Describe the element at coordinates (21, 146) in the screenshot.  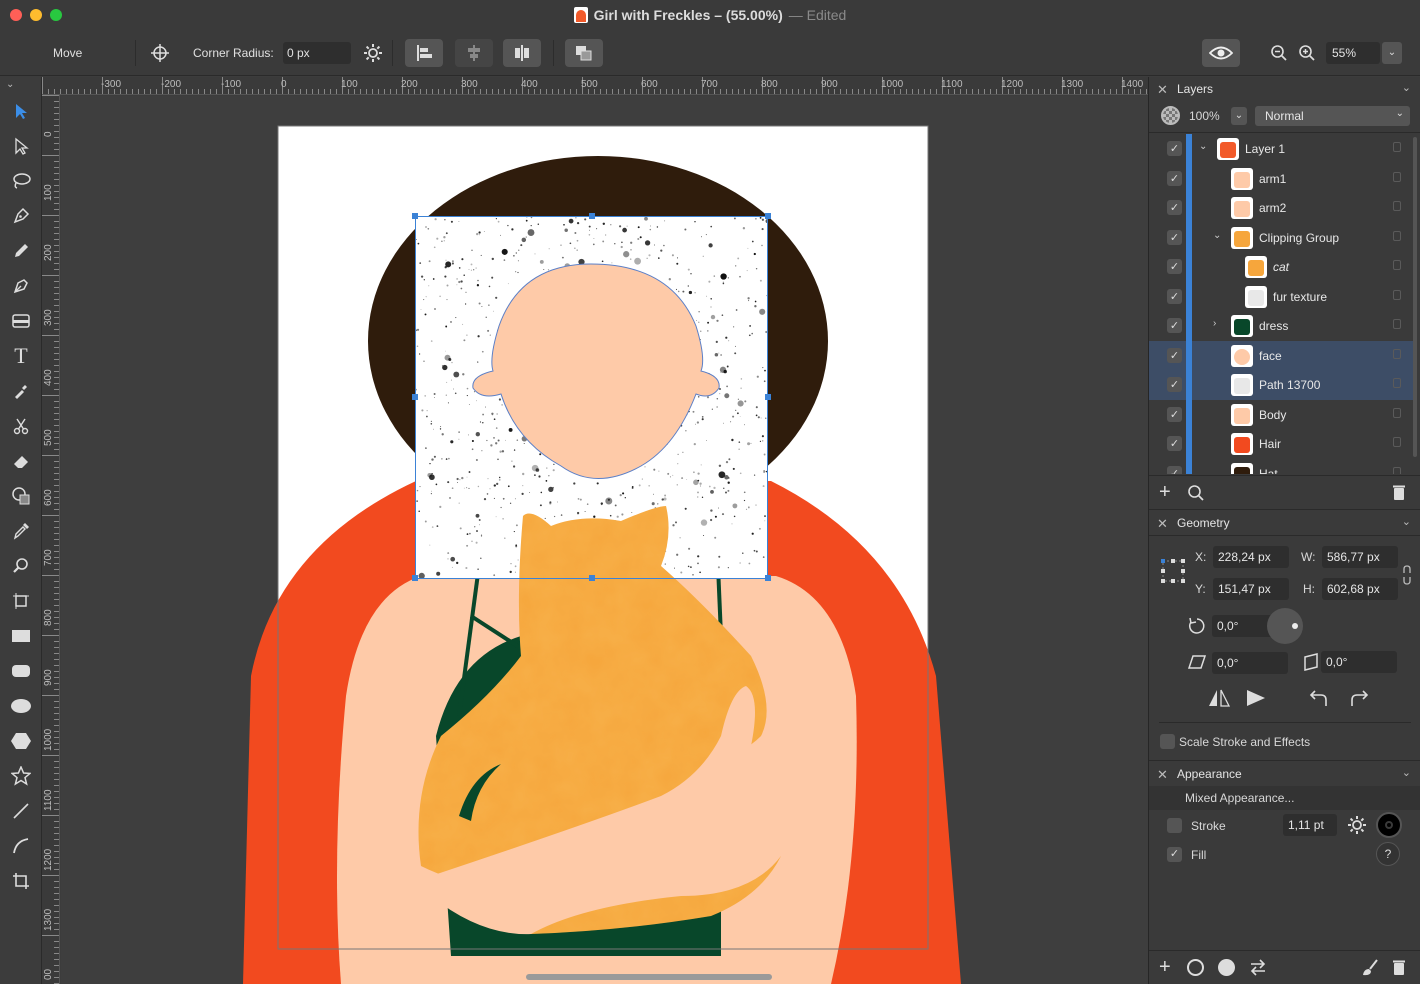
I see `direct-select-tool-icon` at that location.